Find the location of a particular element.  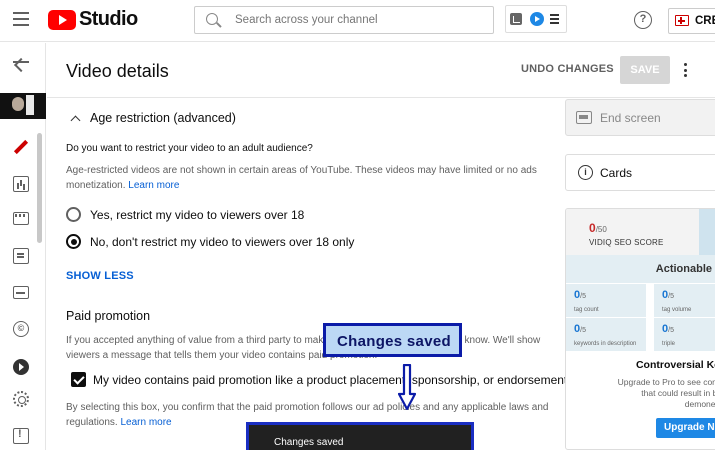

seo-score-label: VIDIQ SEO SCORE is located at coordinates (626, 242).